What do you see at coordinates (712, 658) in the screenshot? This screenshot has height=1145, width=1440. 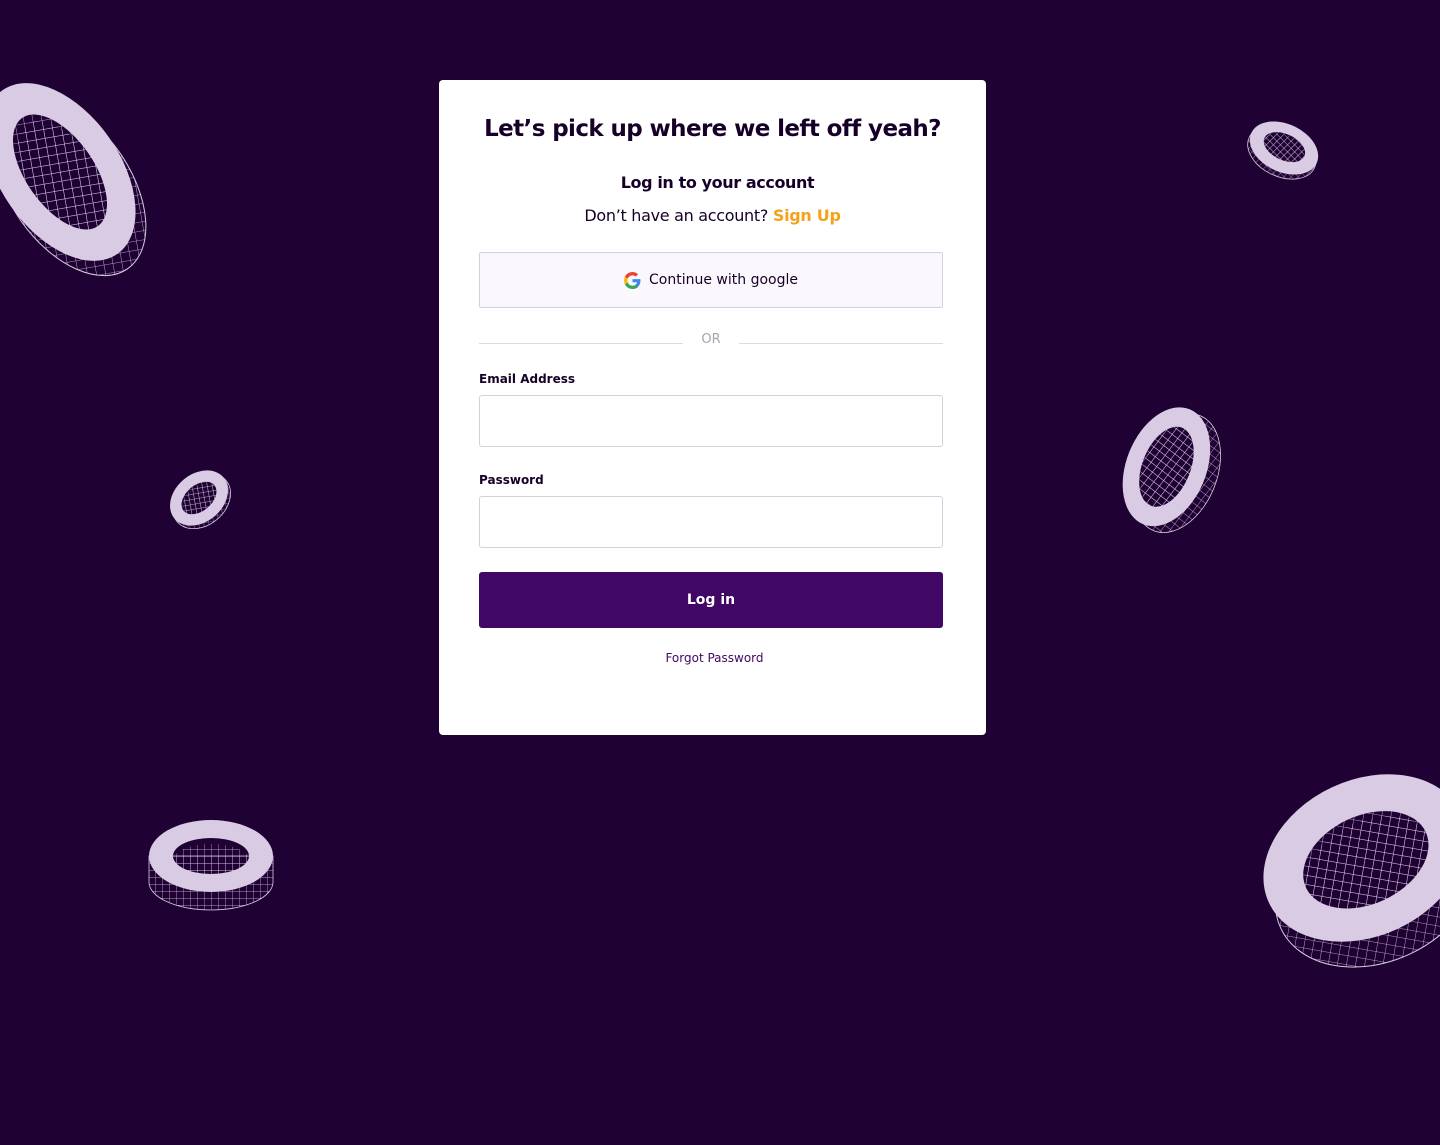 I see `forgot-password-link: Forgot Password` at bounding box center [712, 658].